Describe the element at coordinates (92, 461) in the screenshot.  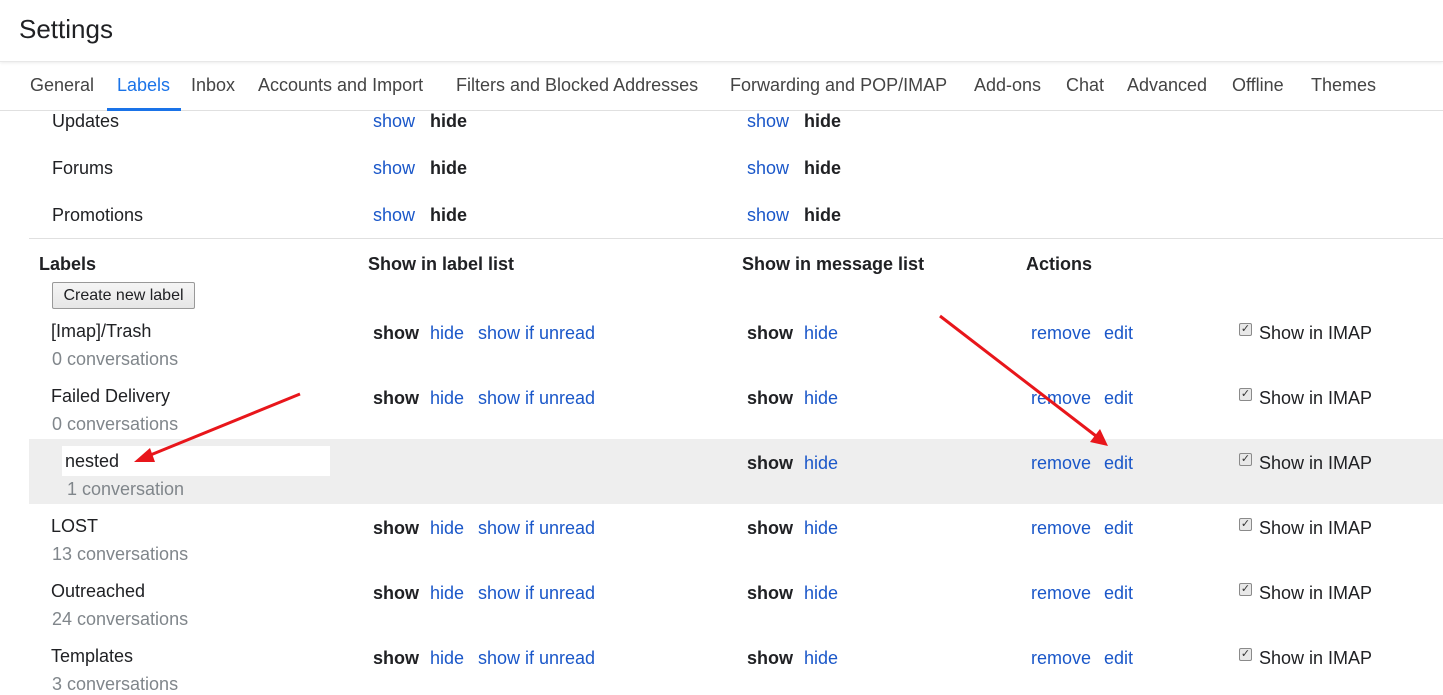
I see `label-name: nested` at that location.